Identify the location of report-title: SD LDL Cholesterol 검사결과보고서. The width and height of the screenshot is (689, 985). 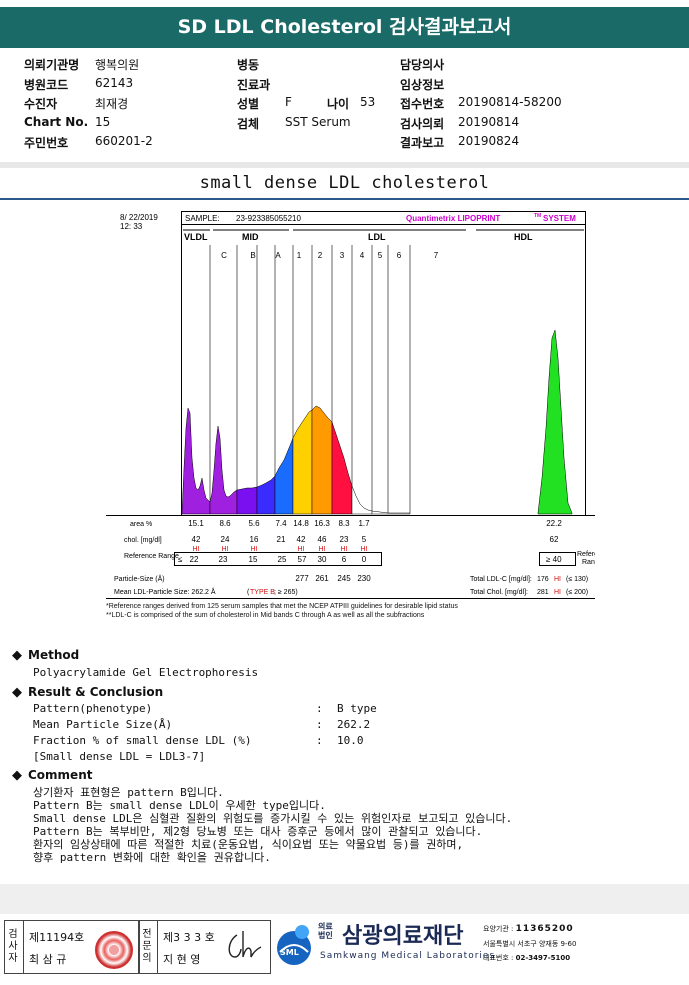
(344, 27).